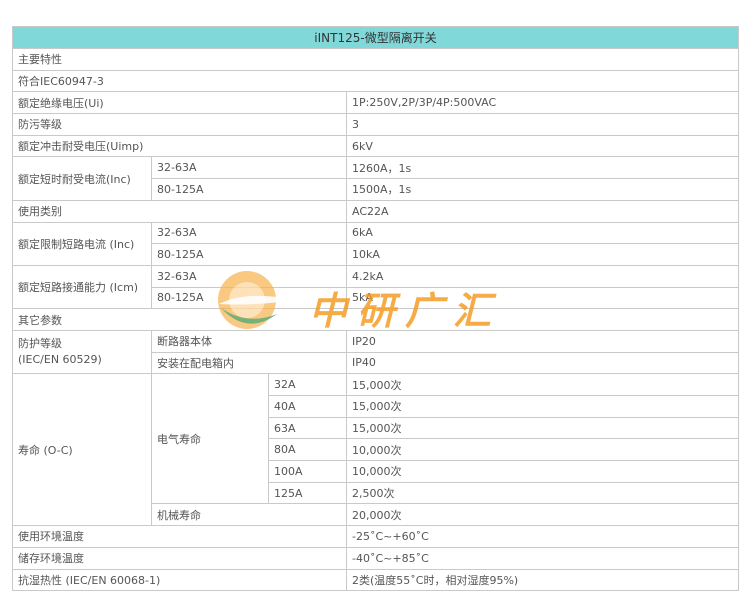  I want to click on table-row: 其它参数, so click(375, 319).